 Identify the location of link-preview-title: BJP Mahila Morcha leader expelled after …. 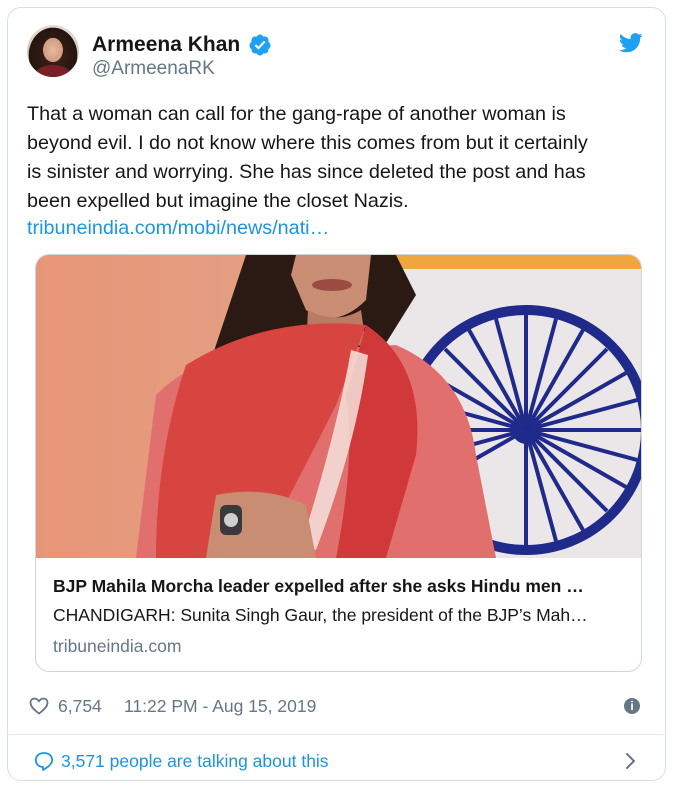
(318, 586).